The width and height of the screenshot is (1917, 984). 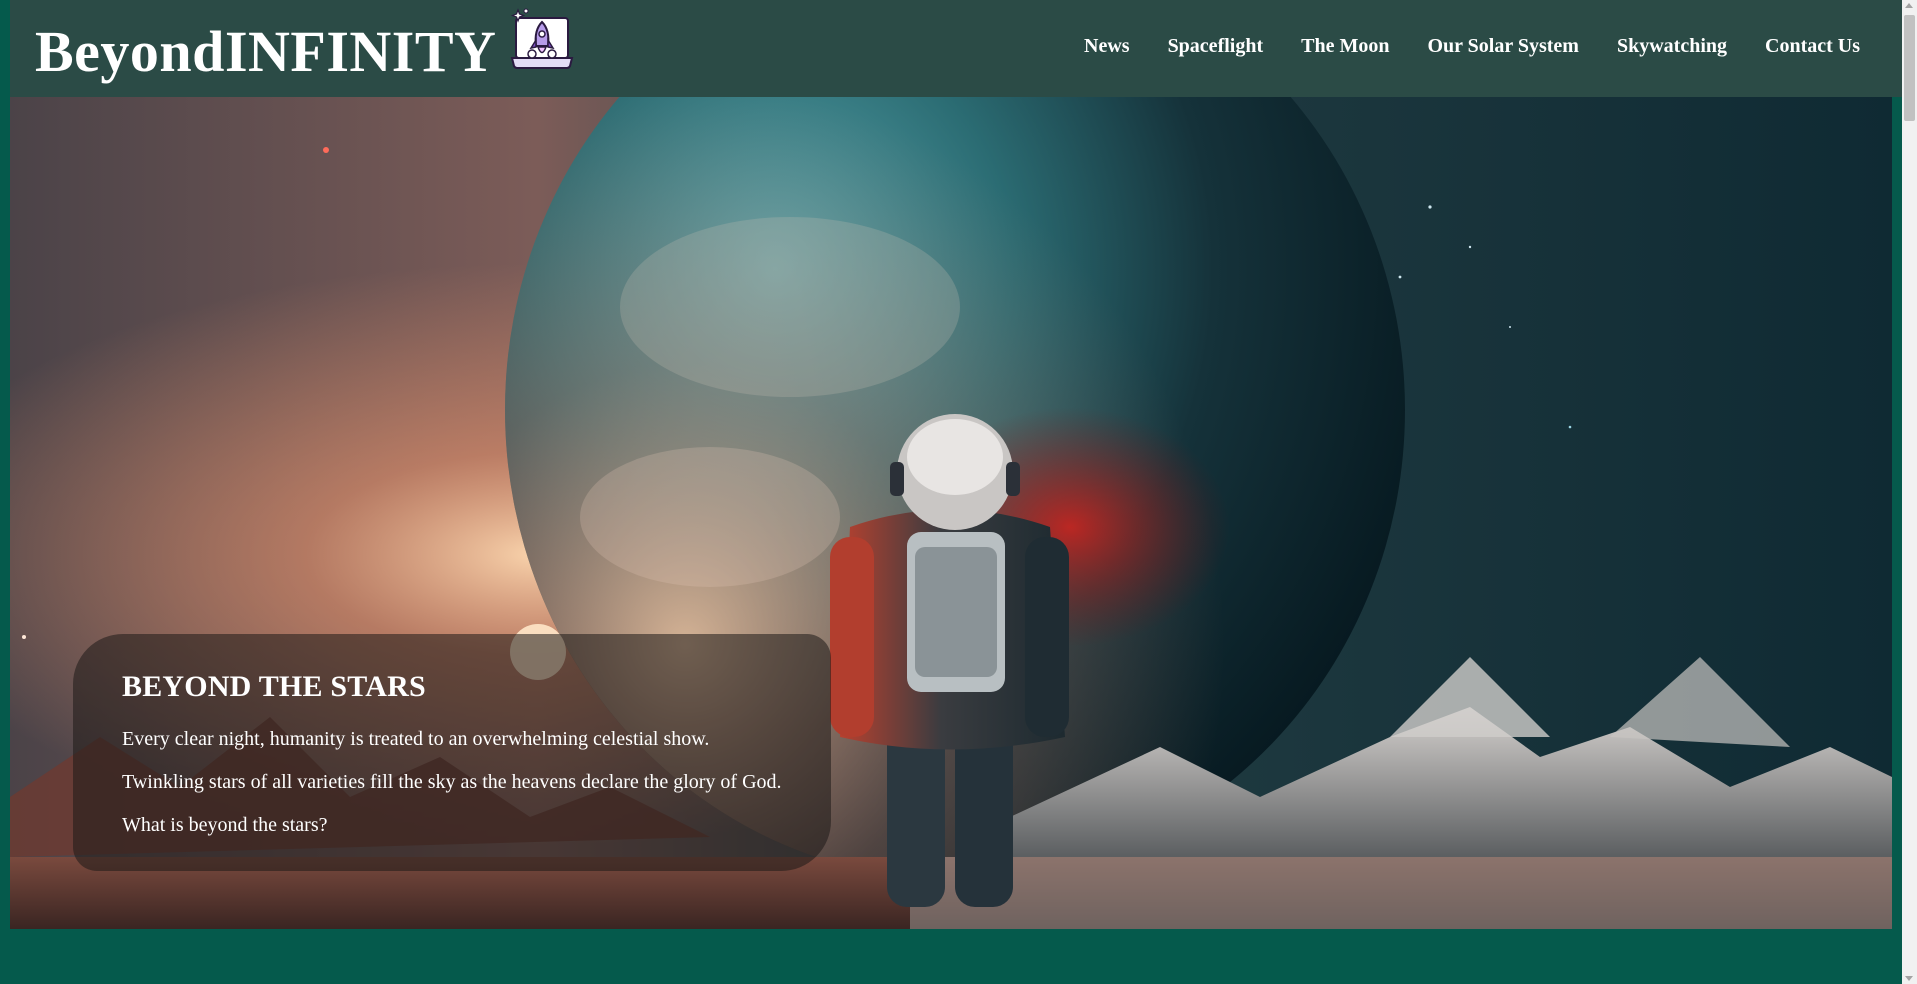 I want to click on nav-item-news: News, so click(x=1107, y=46).